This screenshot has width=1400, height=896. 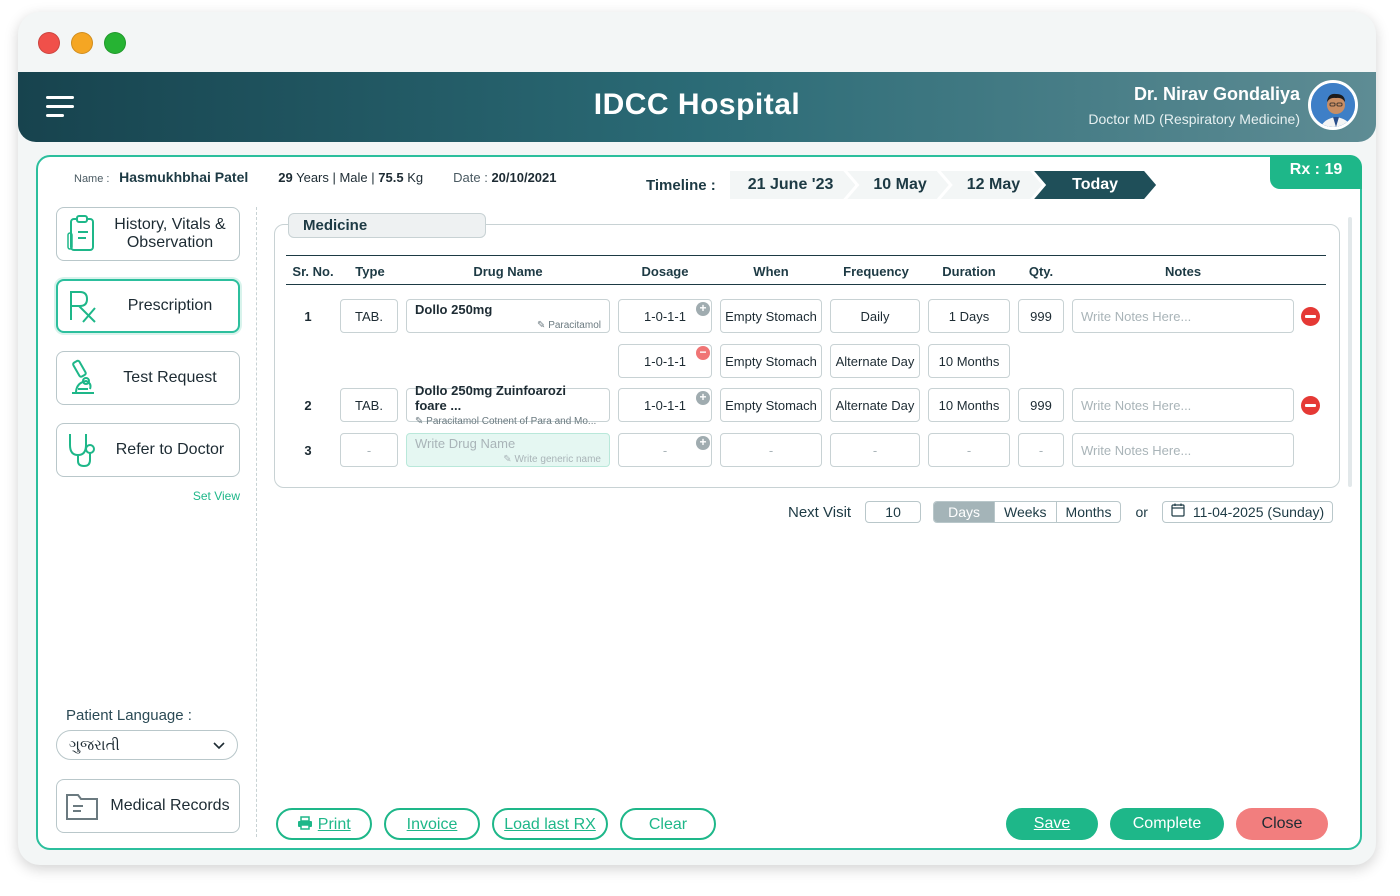 I want to click on sidebar-item-label: Test Request, so click(x=170, y=377).